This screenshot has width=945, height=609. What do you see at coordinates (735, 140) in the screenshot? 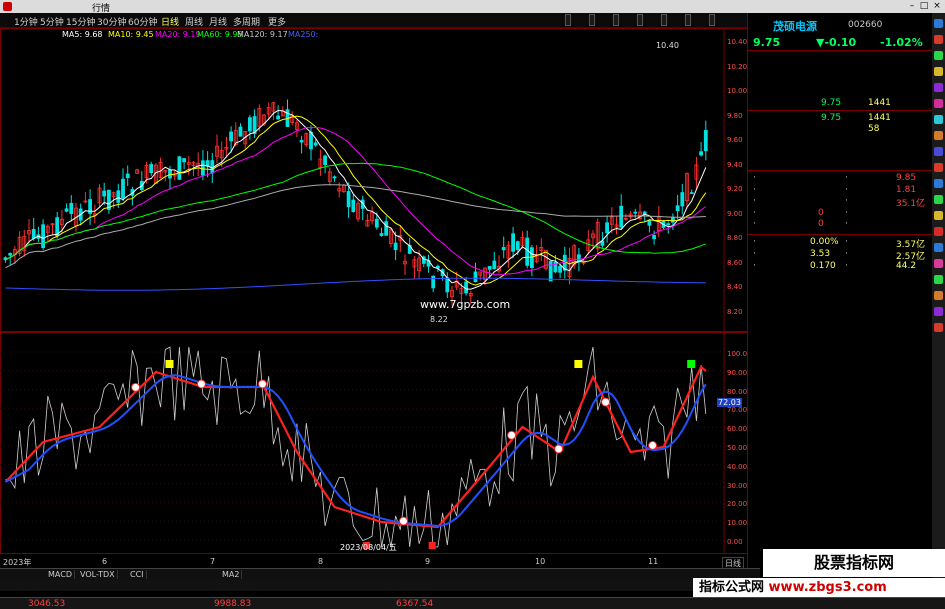
I see `price-axis-label: 9.60` at bounding box center [735, 140].